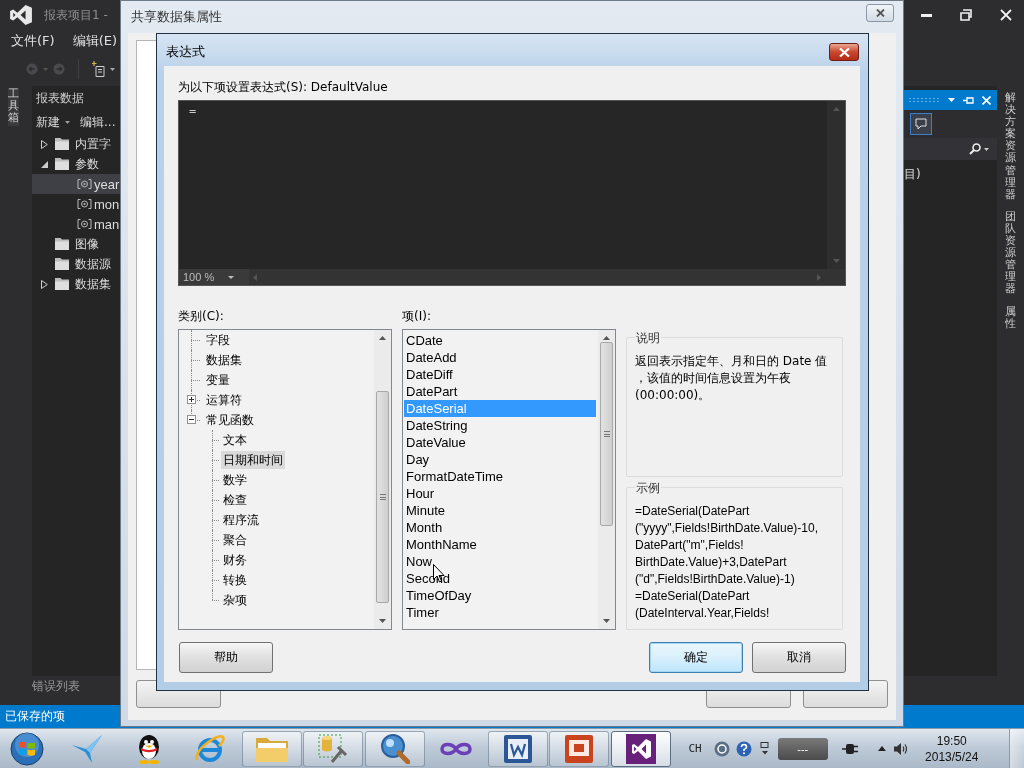  I want to click on folder-icon, so click(271, 748).